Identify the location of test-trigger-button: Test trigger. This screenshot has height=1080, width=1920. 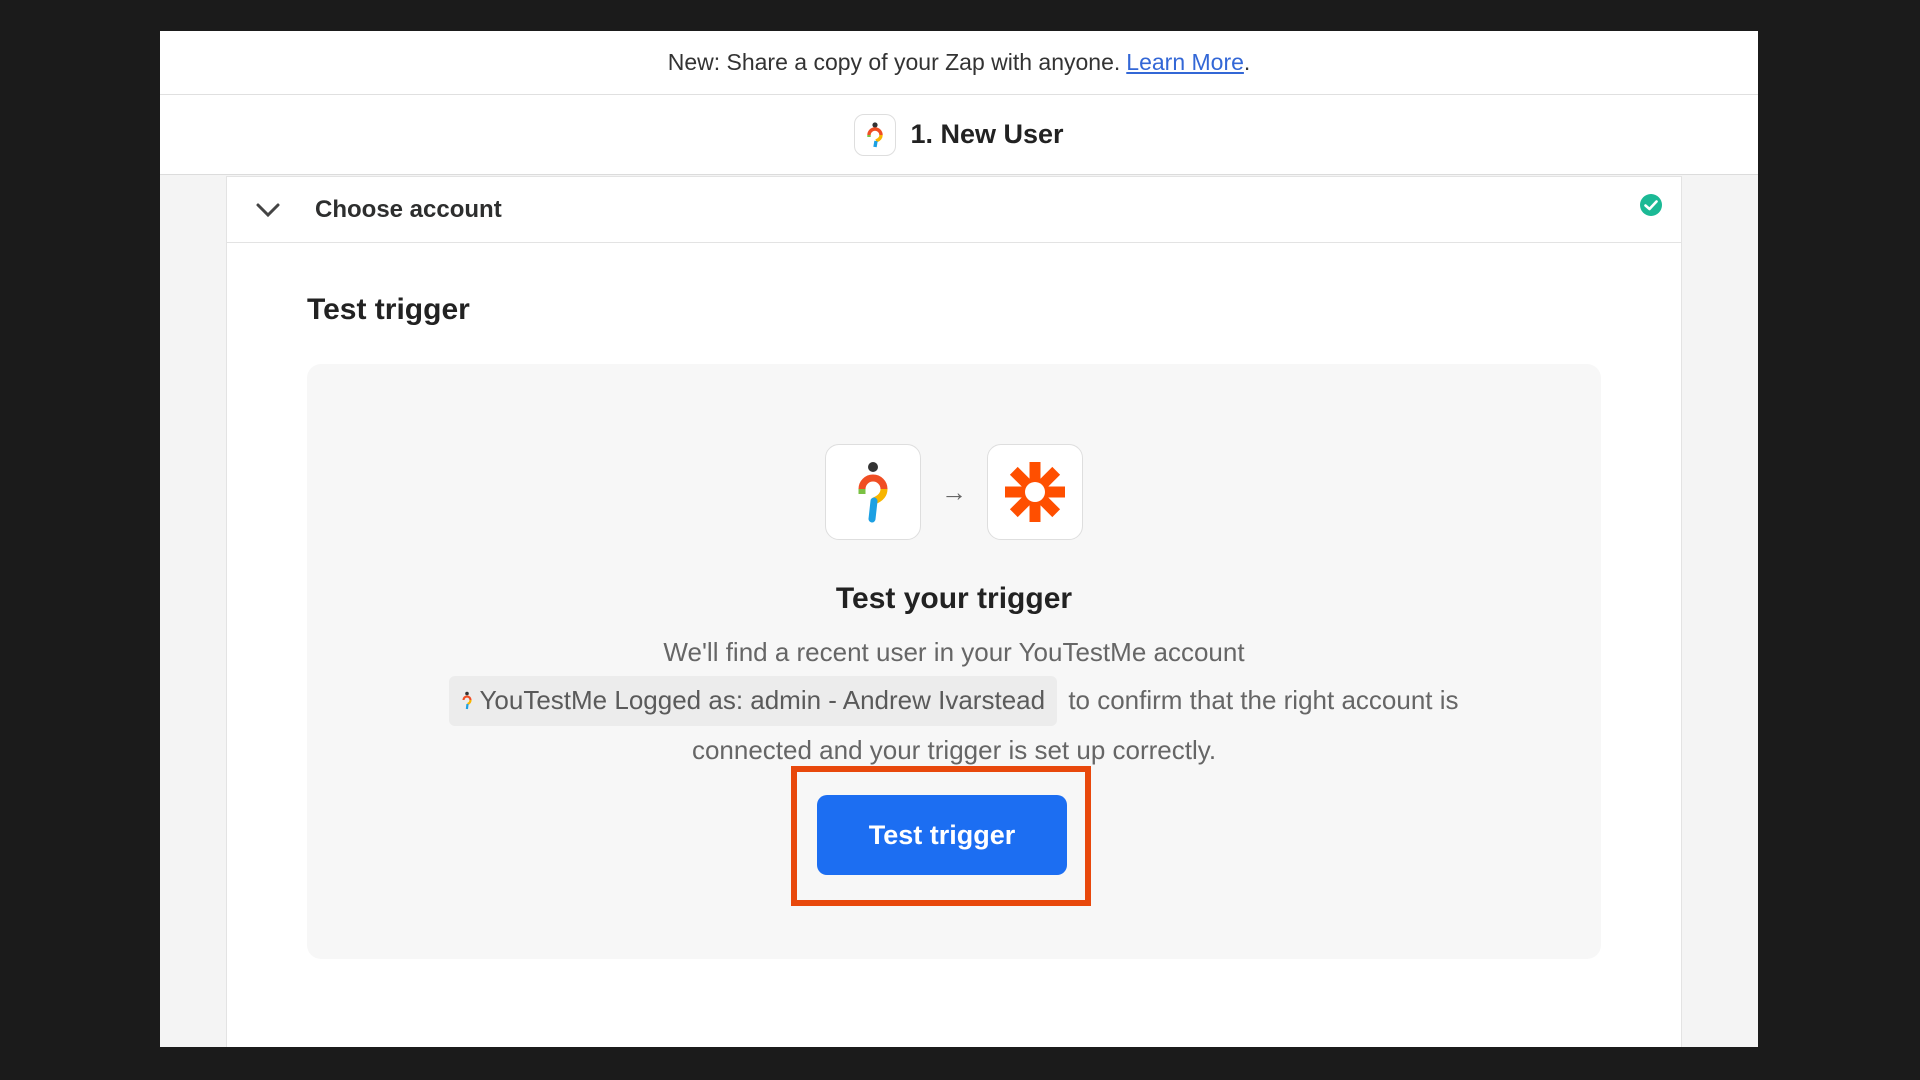
(942, 835).